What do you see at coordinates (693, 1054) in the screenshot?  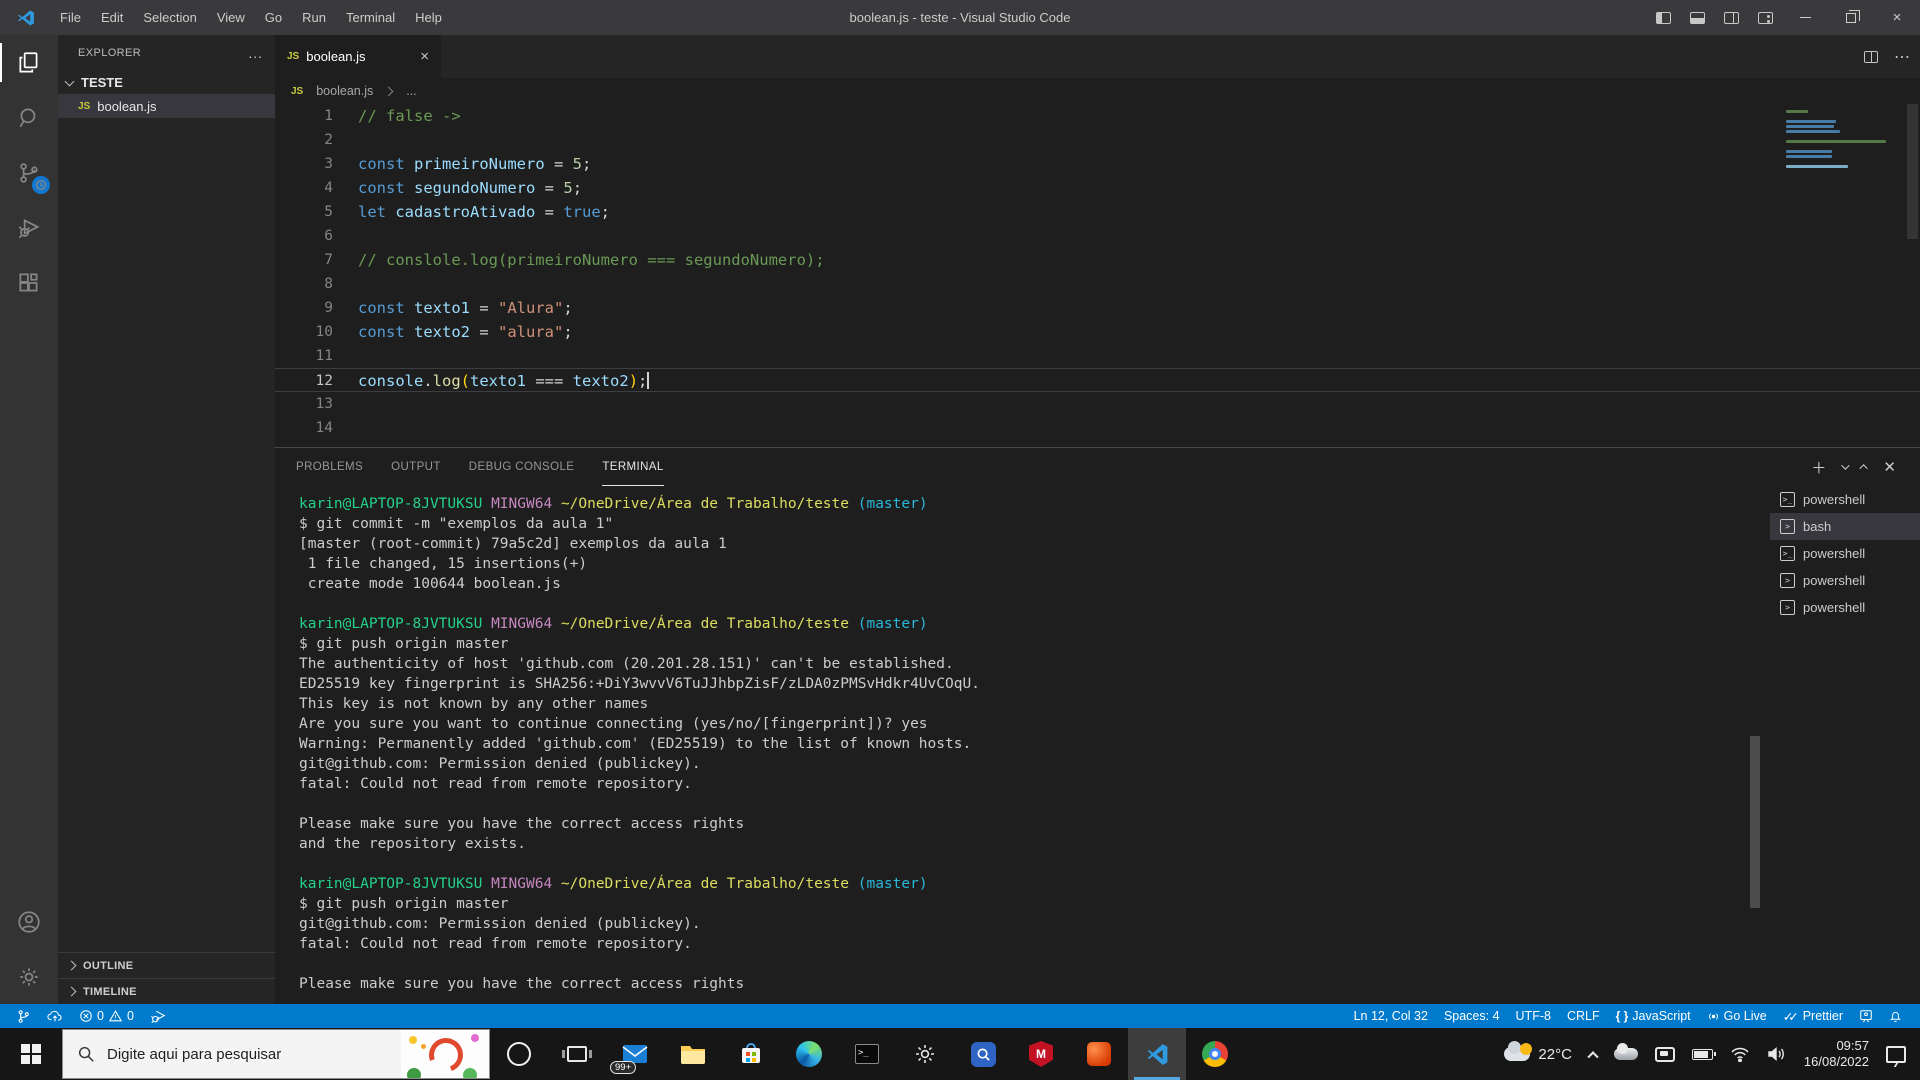 I see `file-explorer-icon` at bounding box center [693, 1054].